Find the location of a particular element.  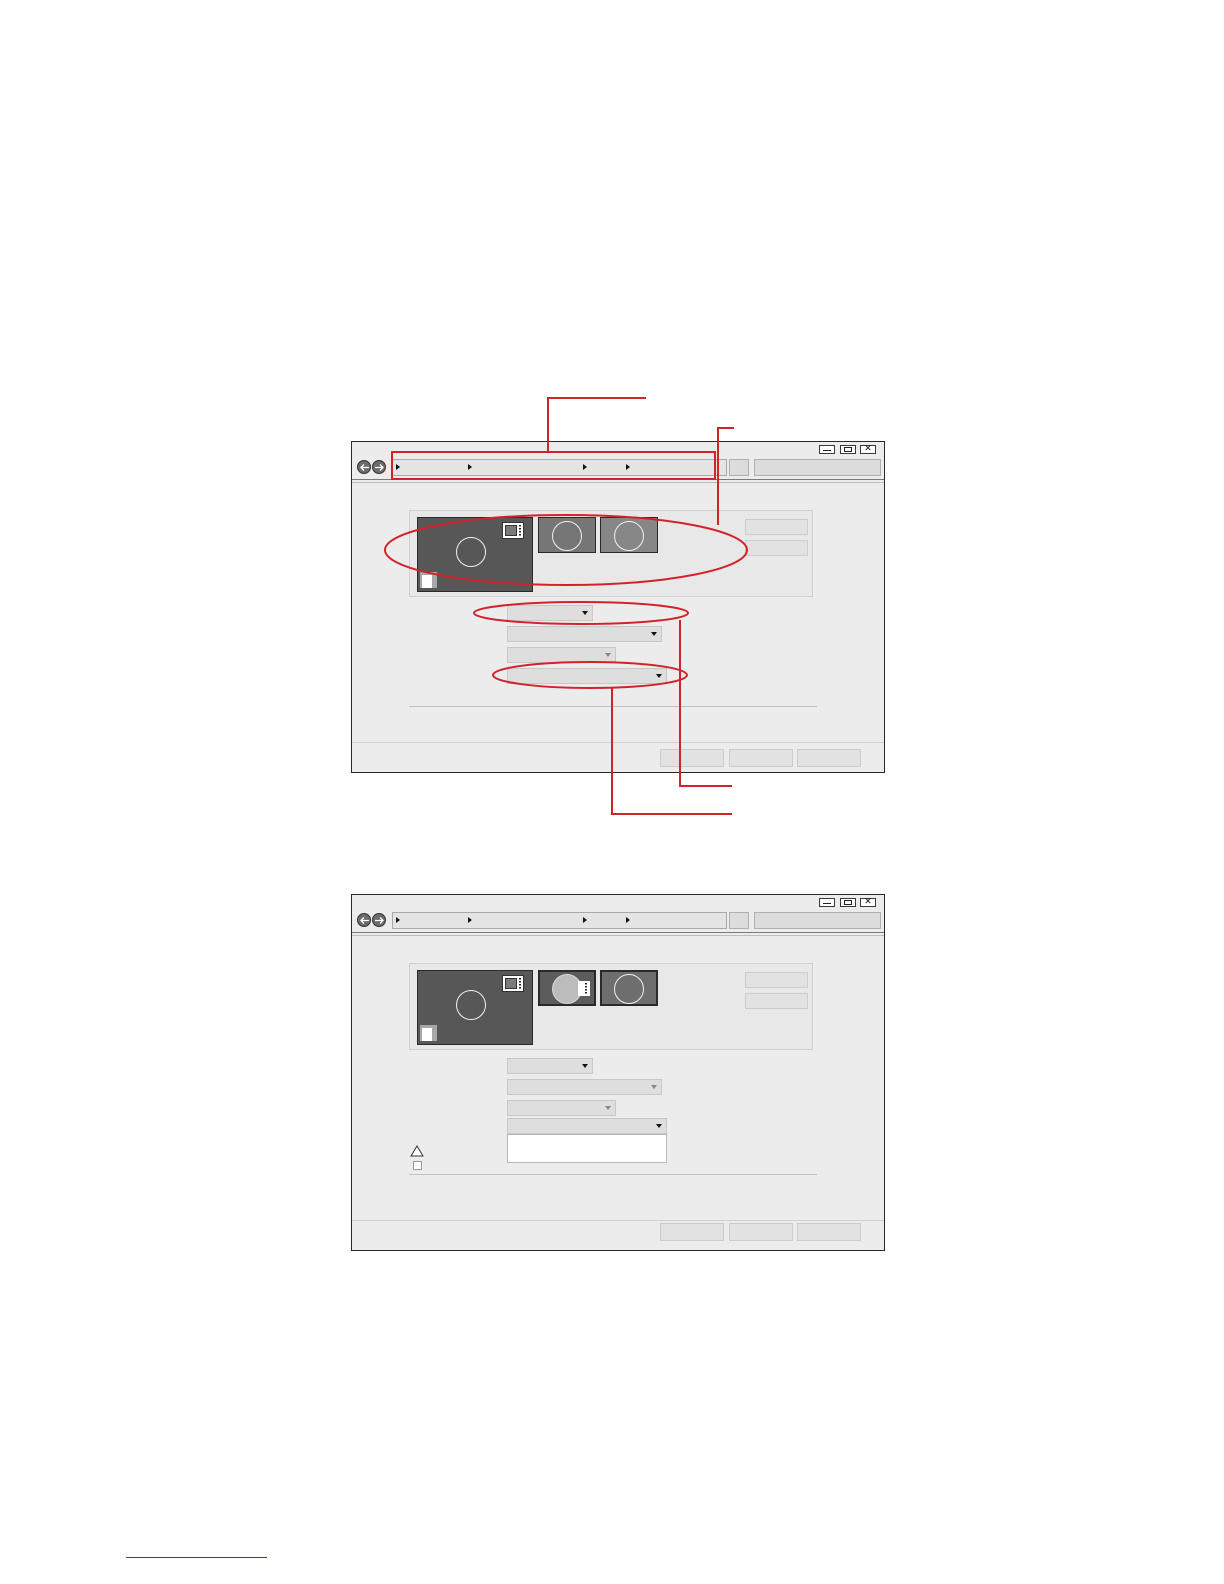

monitor-2-tile-selected is located at coordinates (567, 988).